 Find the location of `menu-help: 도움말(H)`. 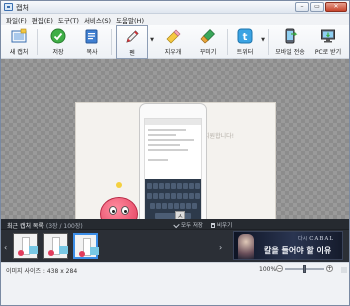

menu-help: 도움말(H) is located at coordinates (130, 20).